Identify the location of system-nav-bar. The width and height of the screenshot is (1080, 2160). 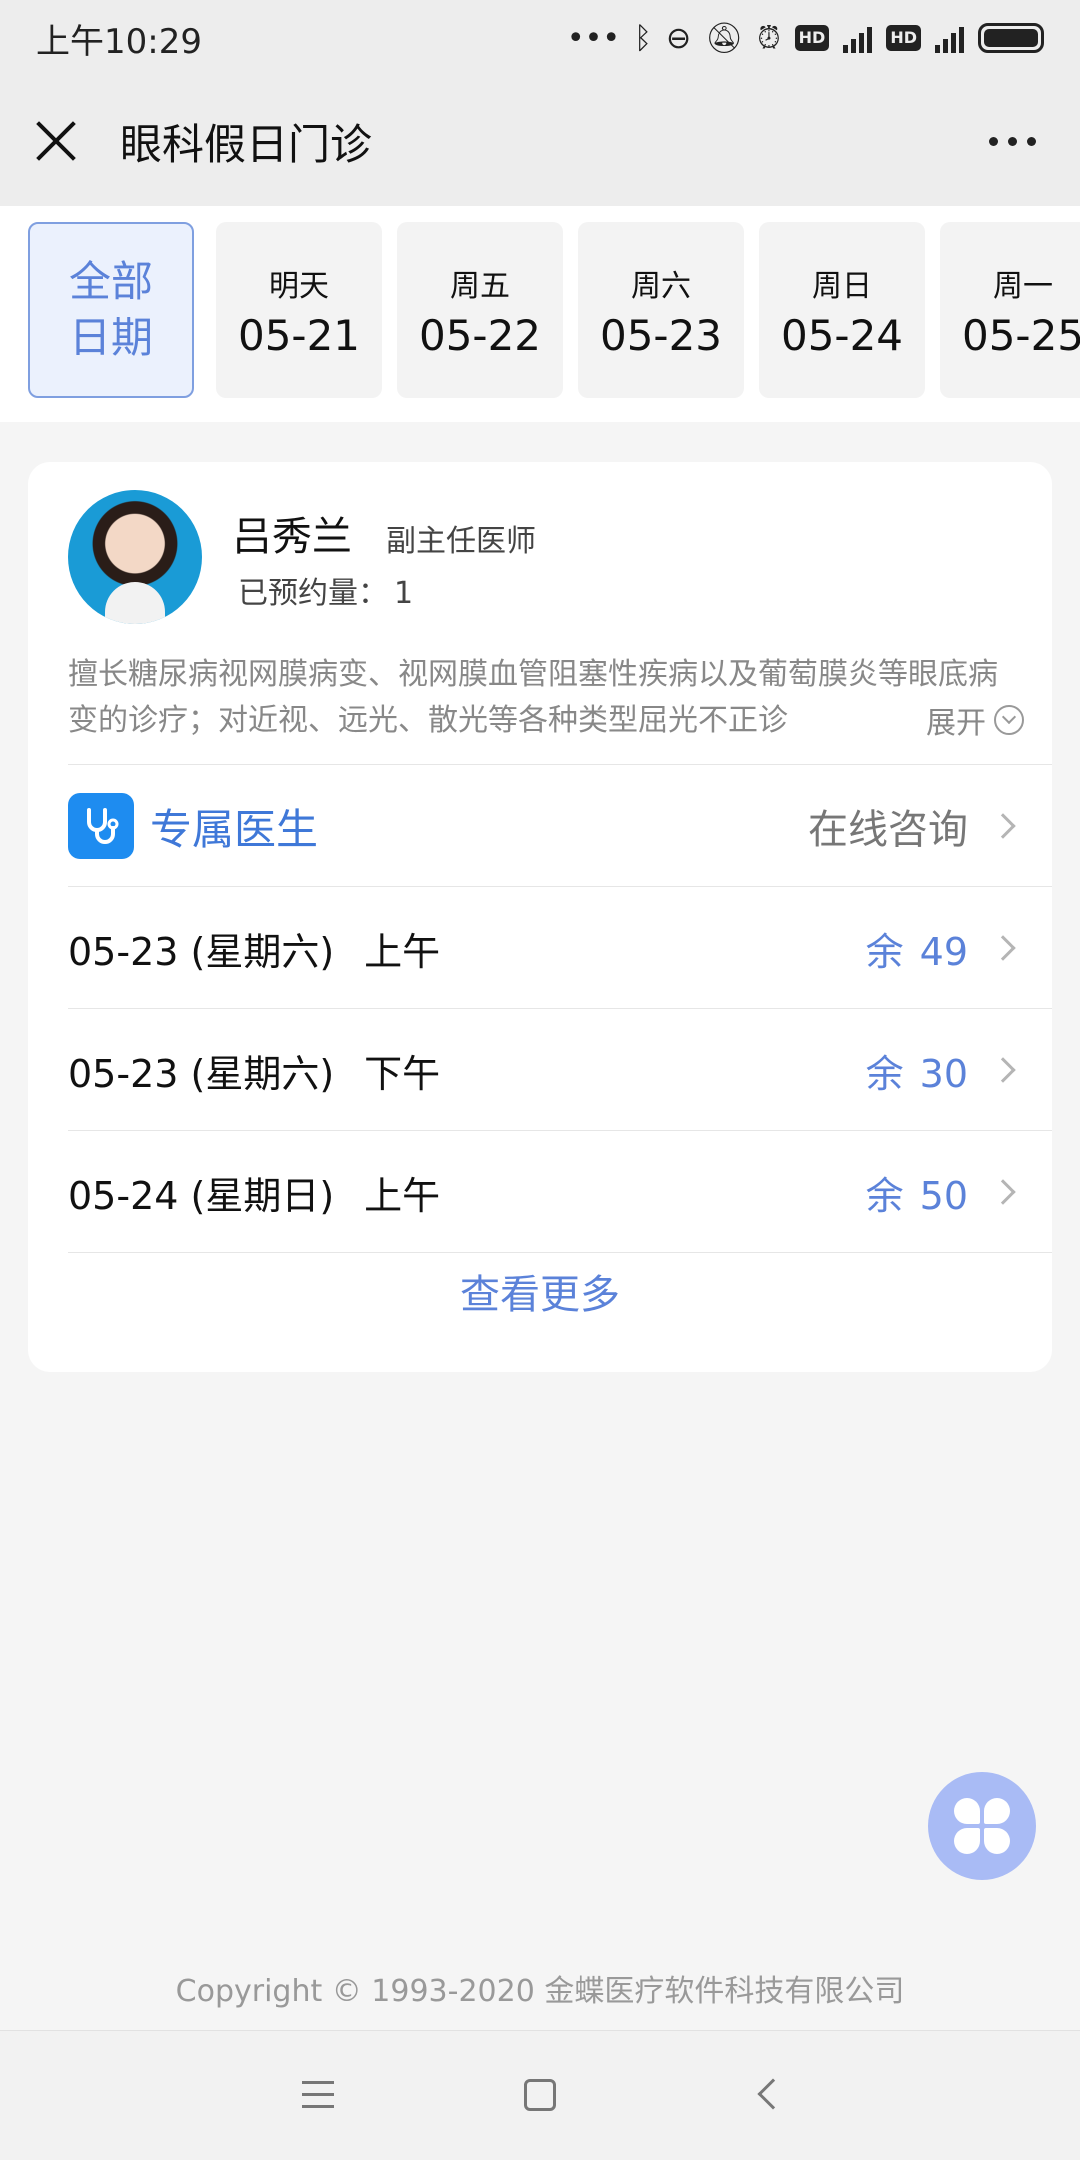
(540, 2095).